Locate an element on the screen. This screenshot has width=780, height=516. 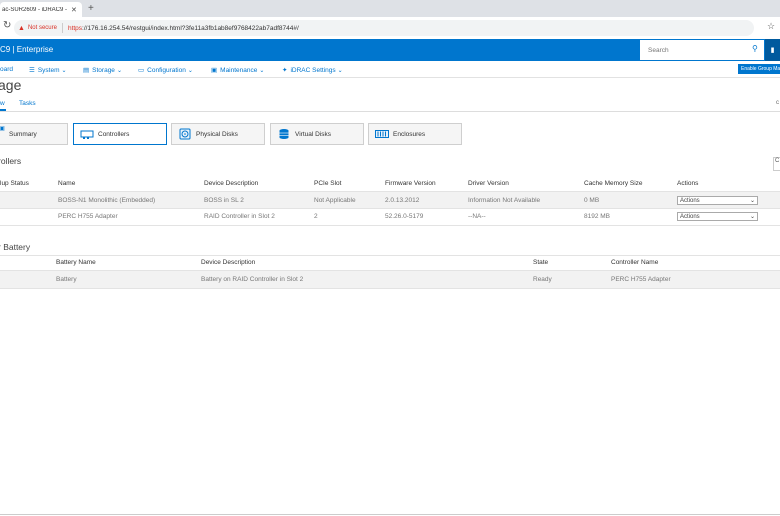
card-virtual-disks: Virtual Disks is located at coordinates (317, 134).